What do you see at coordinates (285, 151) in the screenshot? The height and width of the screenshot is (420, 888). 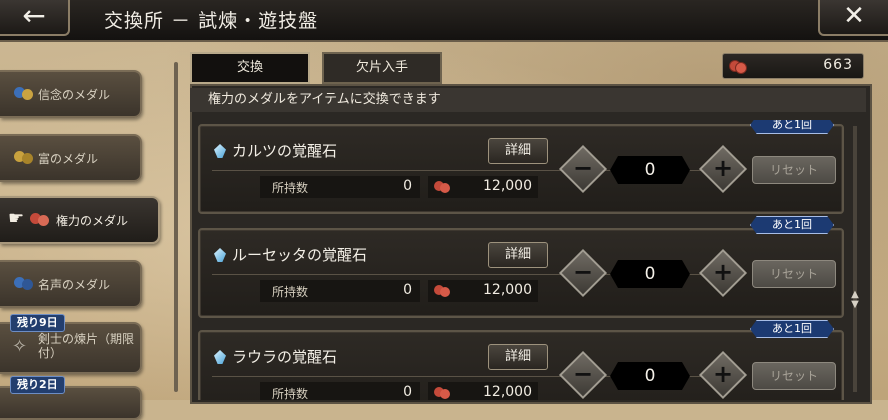 I see `item-name: カルツの覚醒石` at bounding box center [285, 151].